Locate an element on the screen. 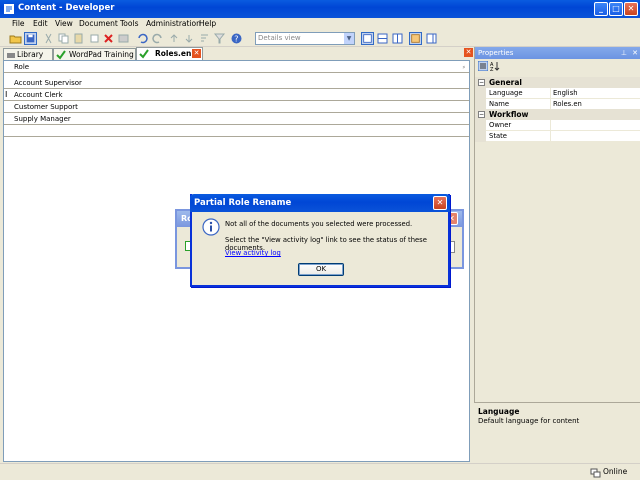  text-cursor-icon: I is located at coordinates (6, 94).